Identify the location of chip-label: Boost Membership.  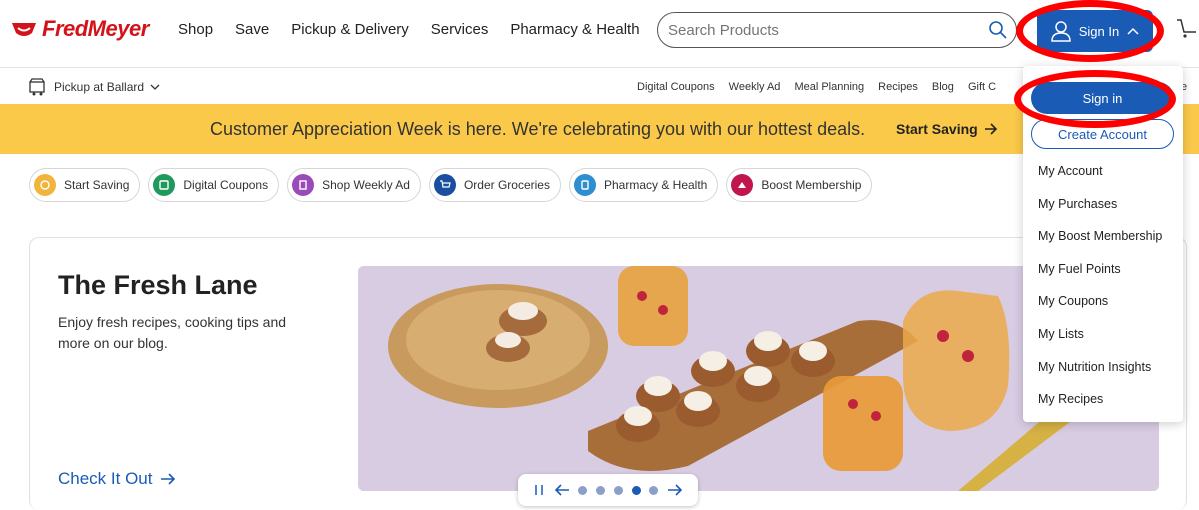
(811, 185).